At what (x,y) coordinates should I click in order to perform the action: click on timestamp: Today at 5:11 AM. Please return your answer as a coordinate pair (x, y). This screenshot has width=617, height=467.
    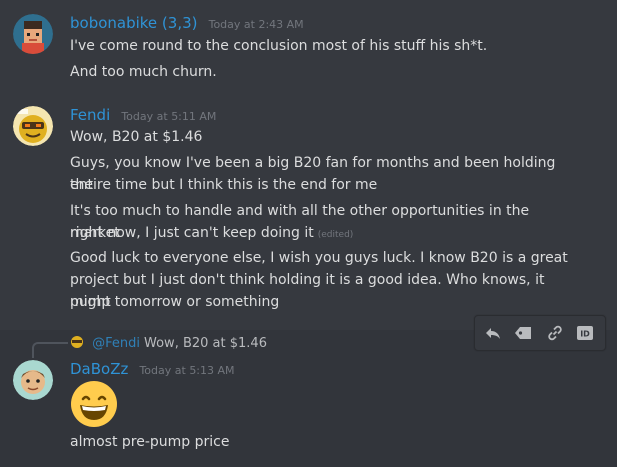
    Looking at the image, I should click on (169, 116).